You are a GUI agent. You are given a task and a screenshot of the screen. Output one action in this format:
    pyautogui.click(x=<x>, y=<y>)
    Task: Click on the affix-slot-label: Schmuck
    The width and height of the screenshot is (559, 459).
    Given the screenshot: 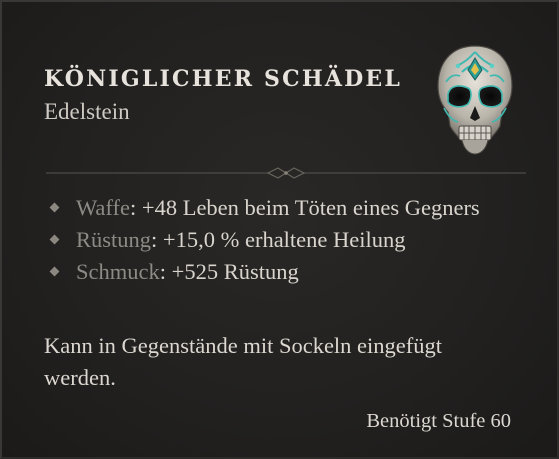 What is the action you would take?
    pyautogui.click(x=118, y=271)
    